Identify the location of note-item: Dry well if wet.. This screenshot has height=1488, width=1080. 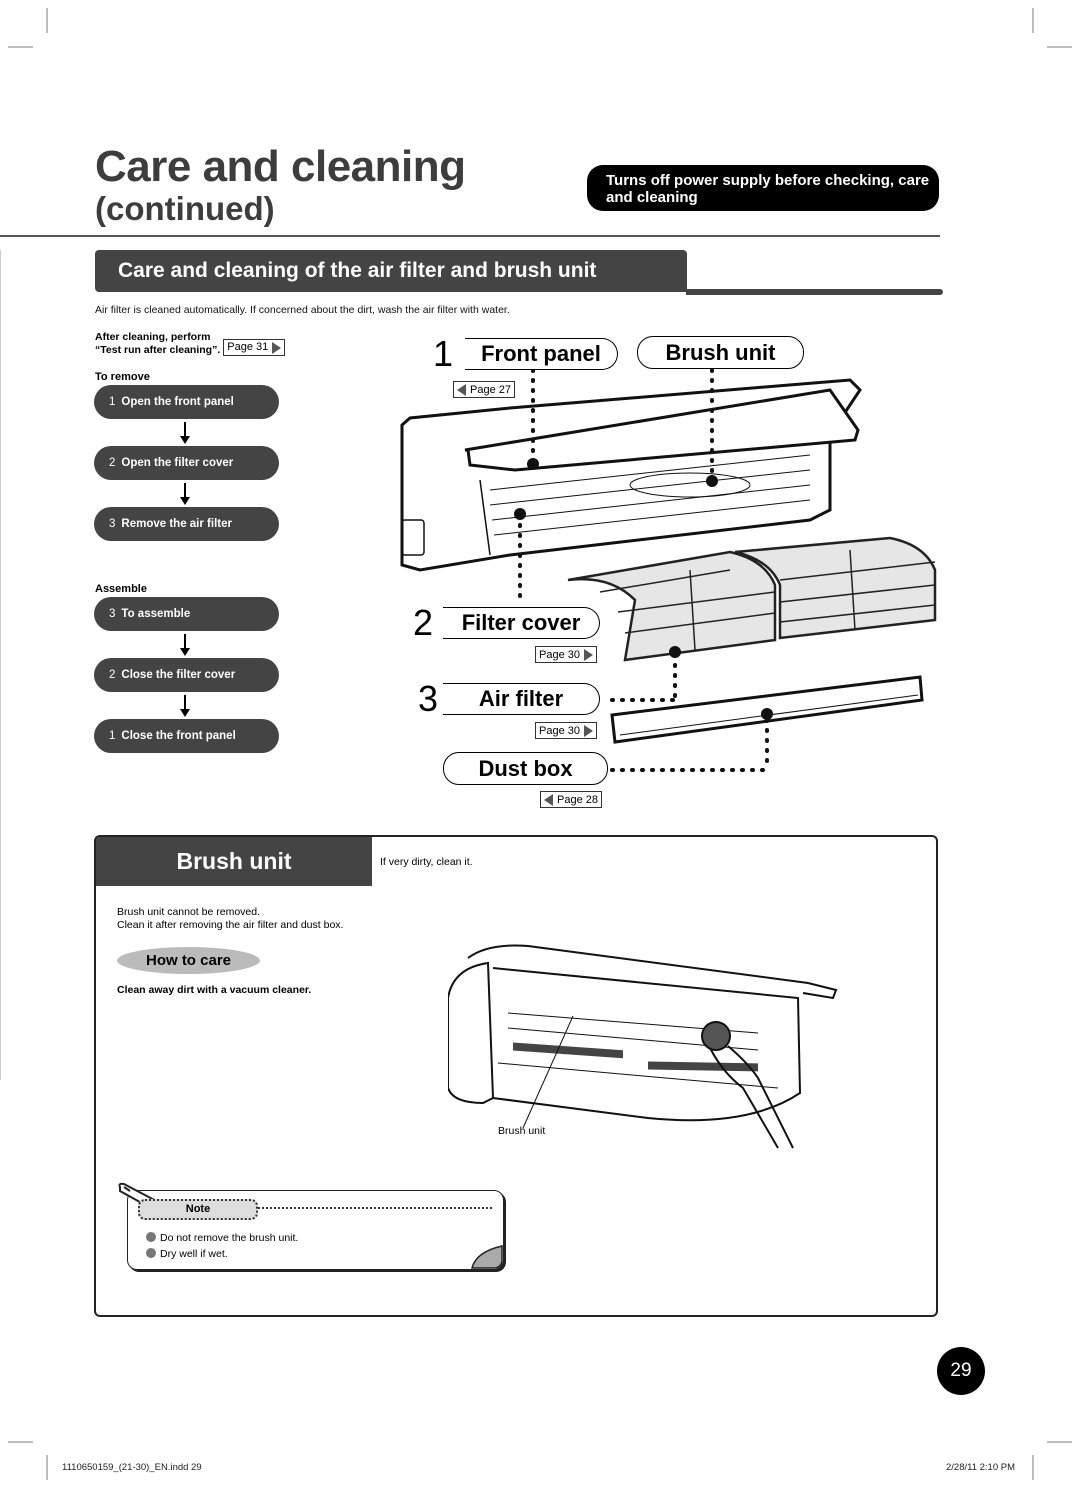
(222, 1254).